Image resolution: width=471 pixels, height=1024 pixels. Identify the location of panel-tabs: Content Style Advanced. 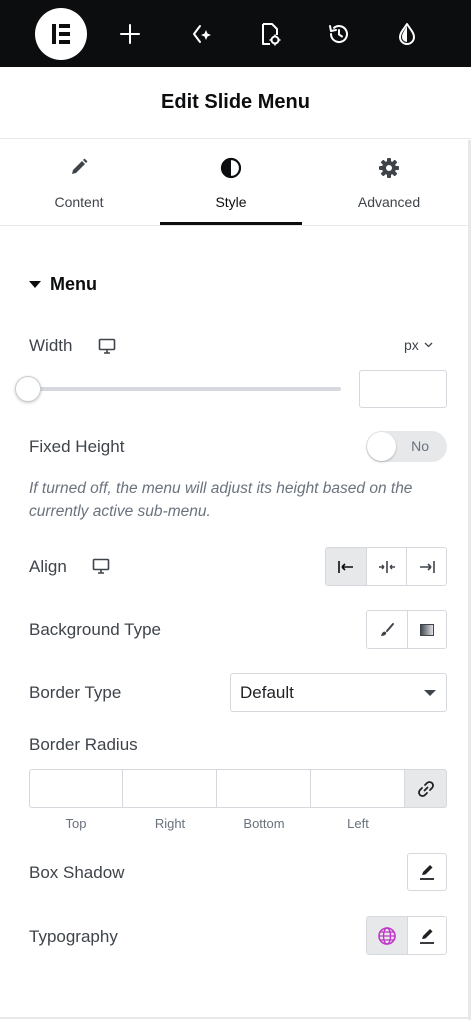
(234, 183).